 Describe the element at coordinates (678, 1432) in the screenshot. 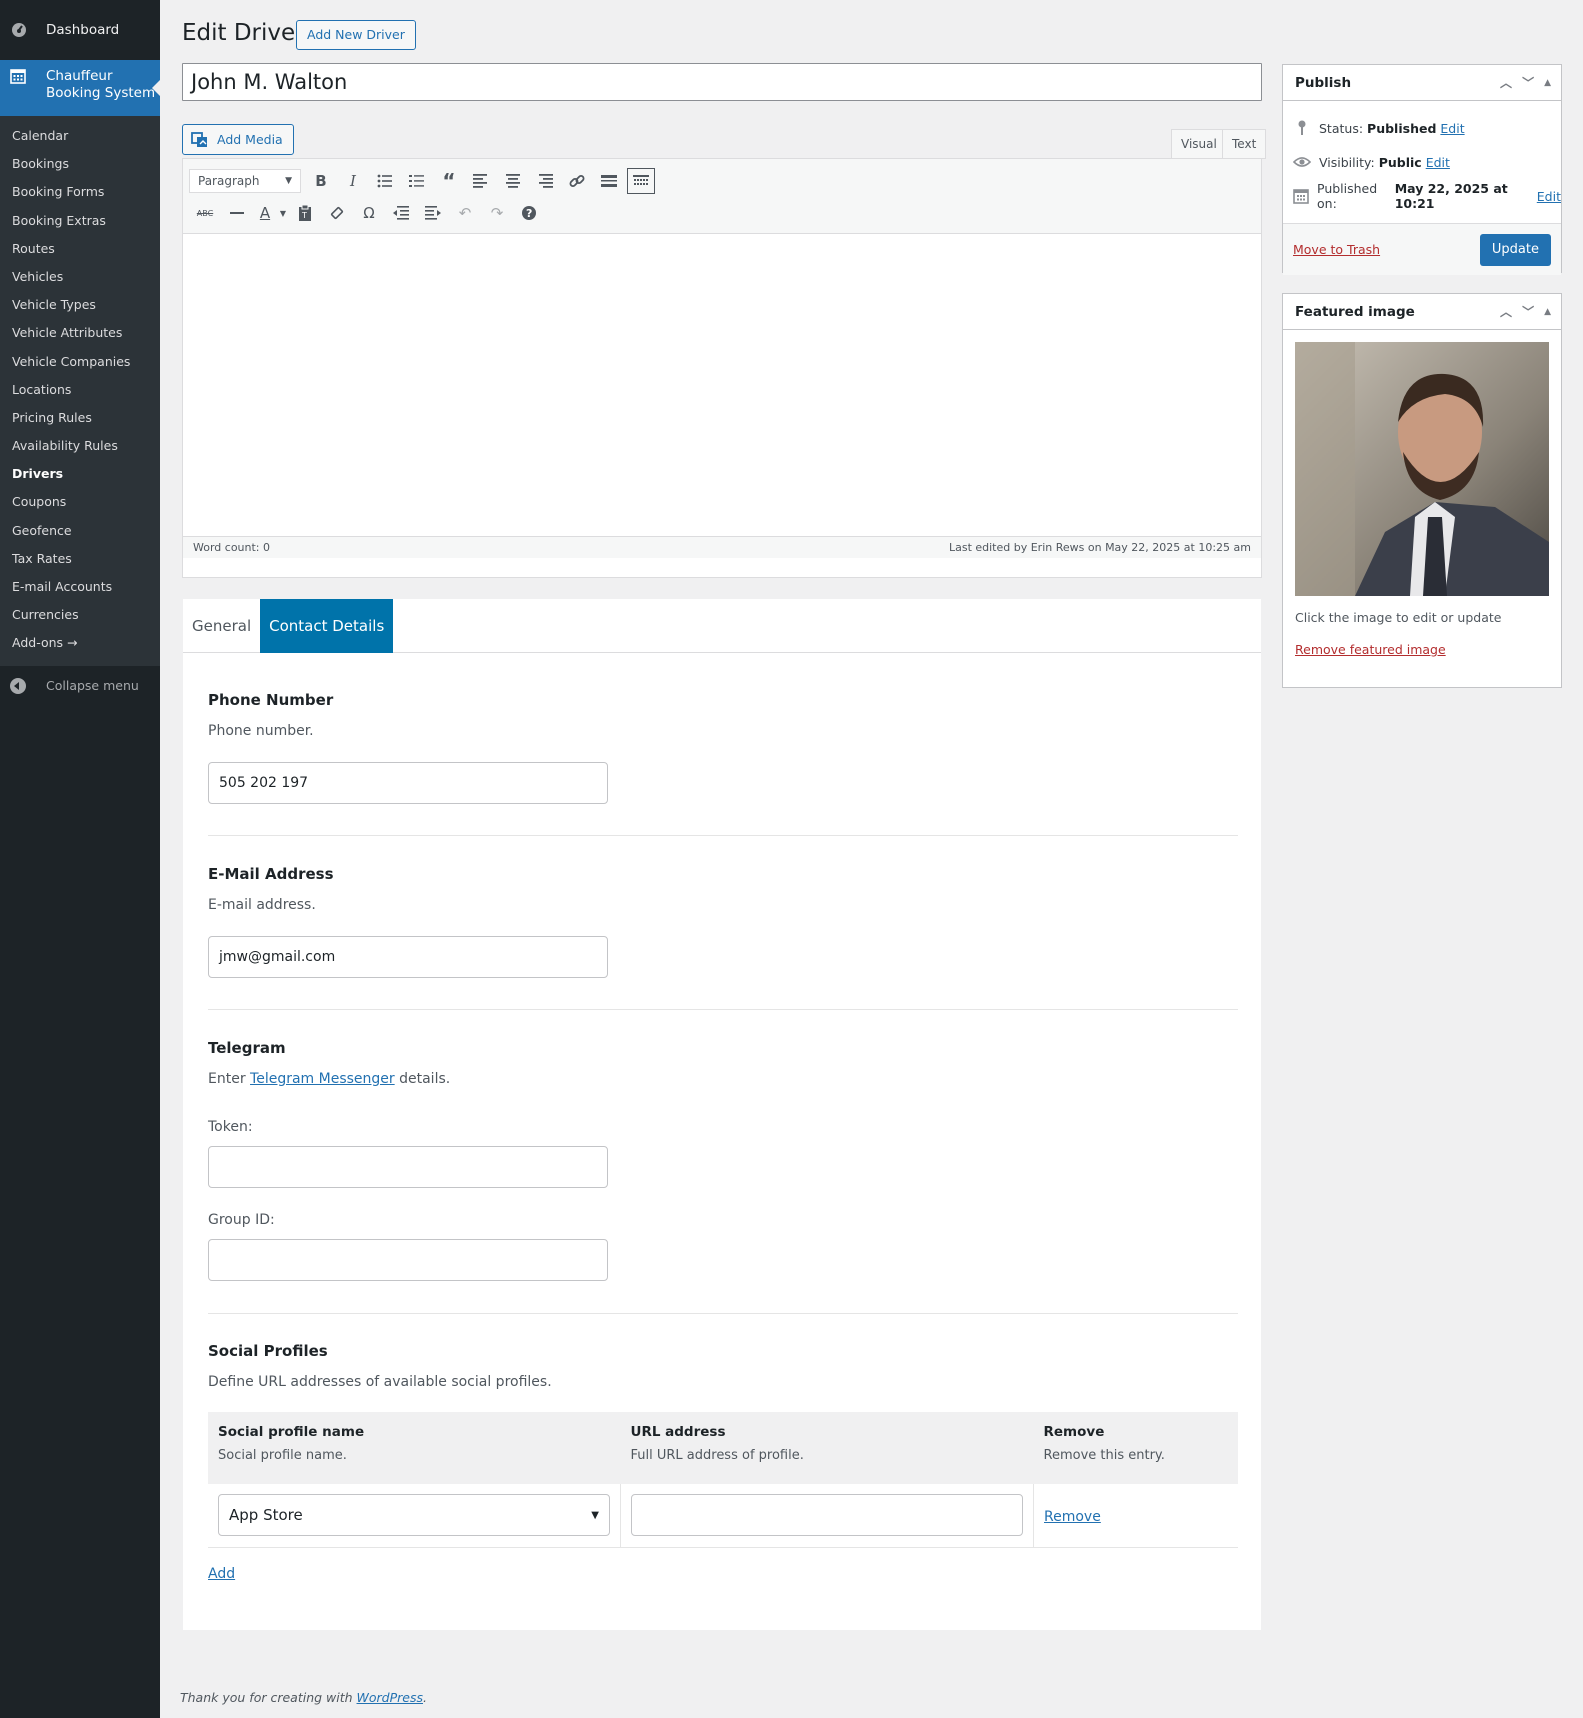

I see `column-name: URL address` at that location.